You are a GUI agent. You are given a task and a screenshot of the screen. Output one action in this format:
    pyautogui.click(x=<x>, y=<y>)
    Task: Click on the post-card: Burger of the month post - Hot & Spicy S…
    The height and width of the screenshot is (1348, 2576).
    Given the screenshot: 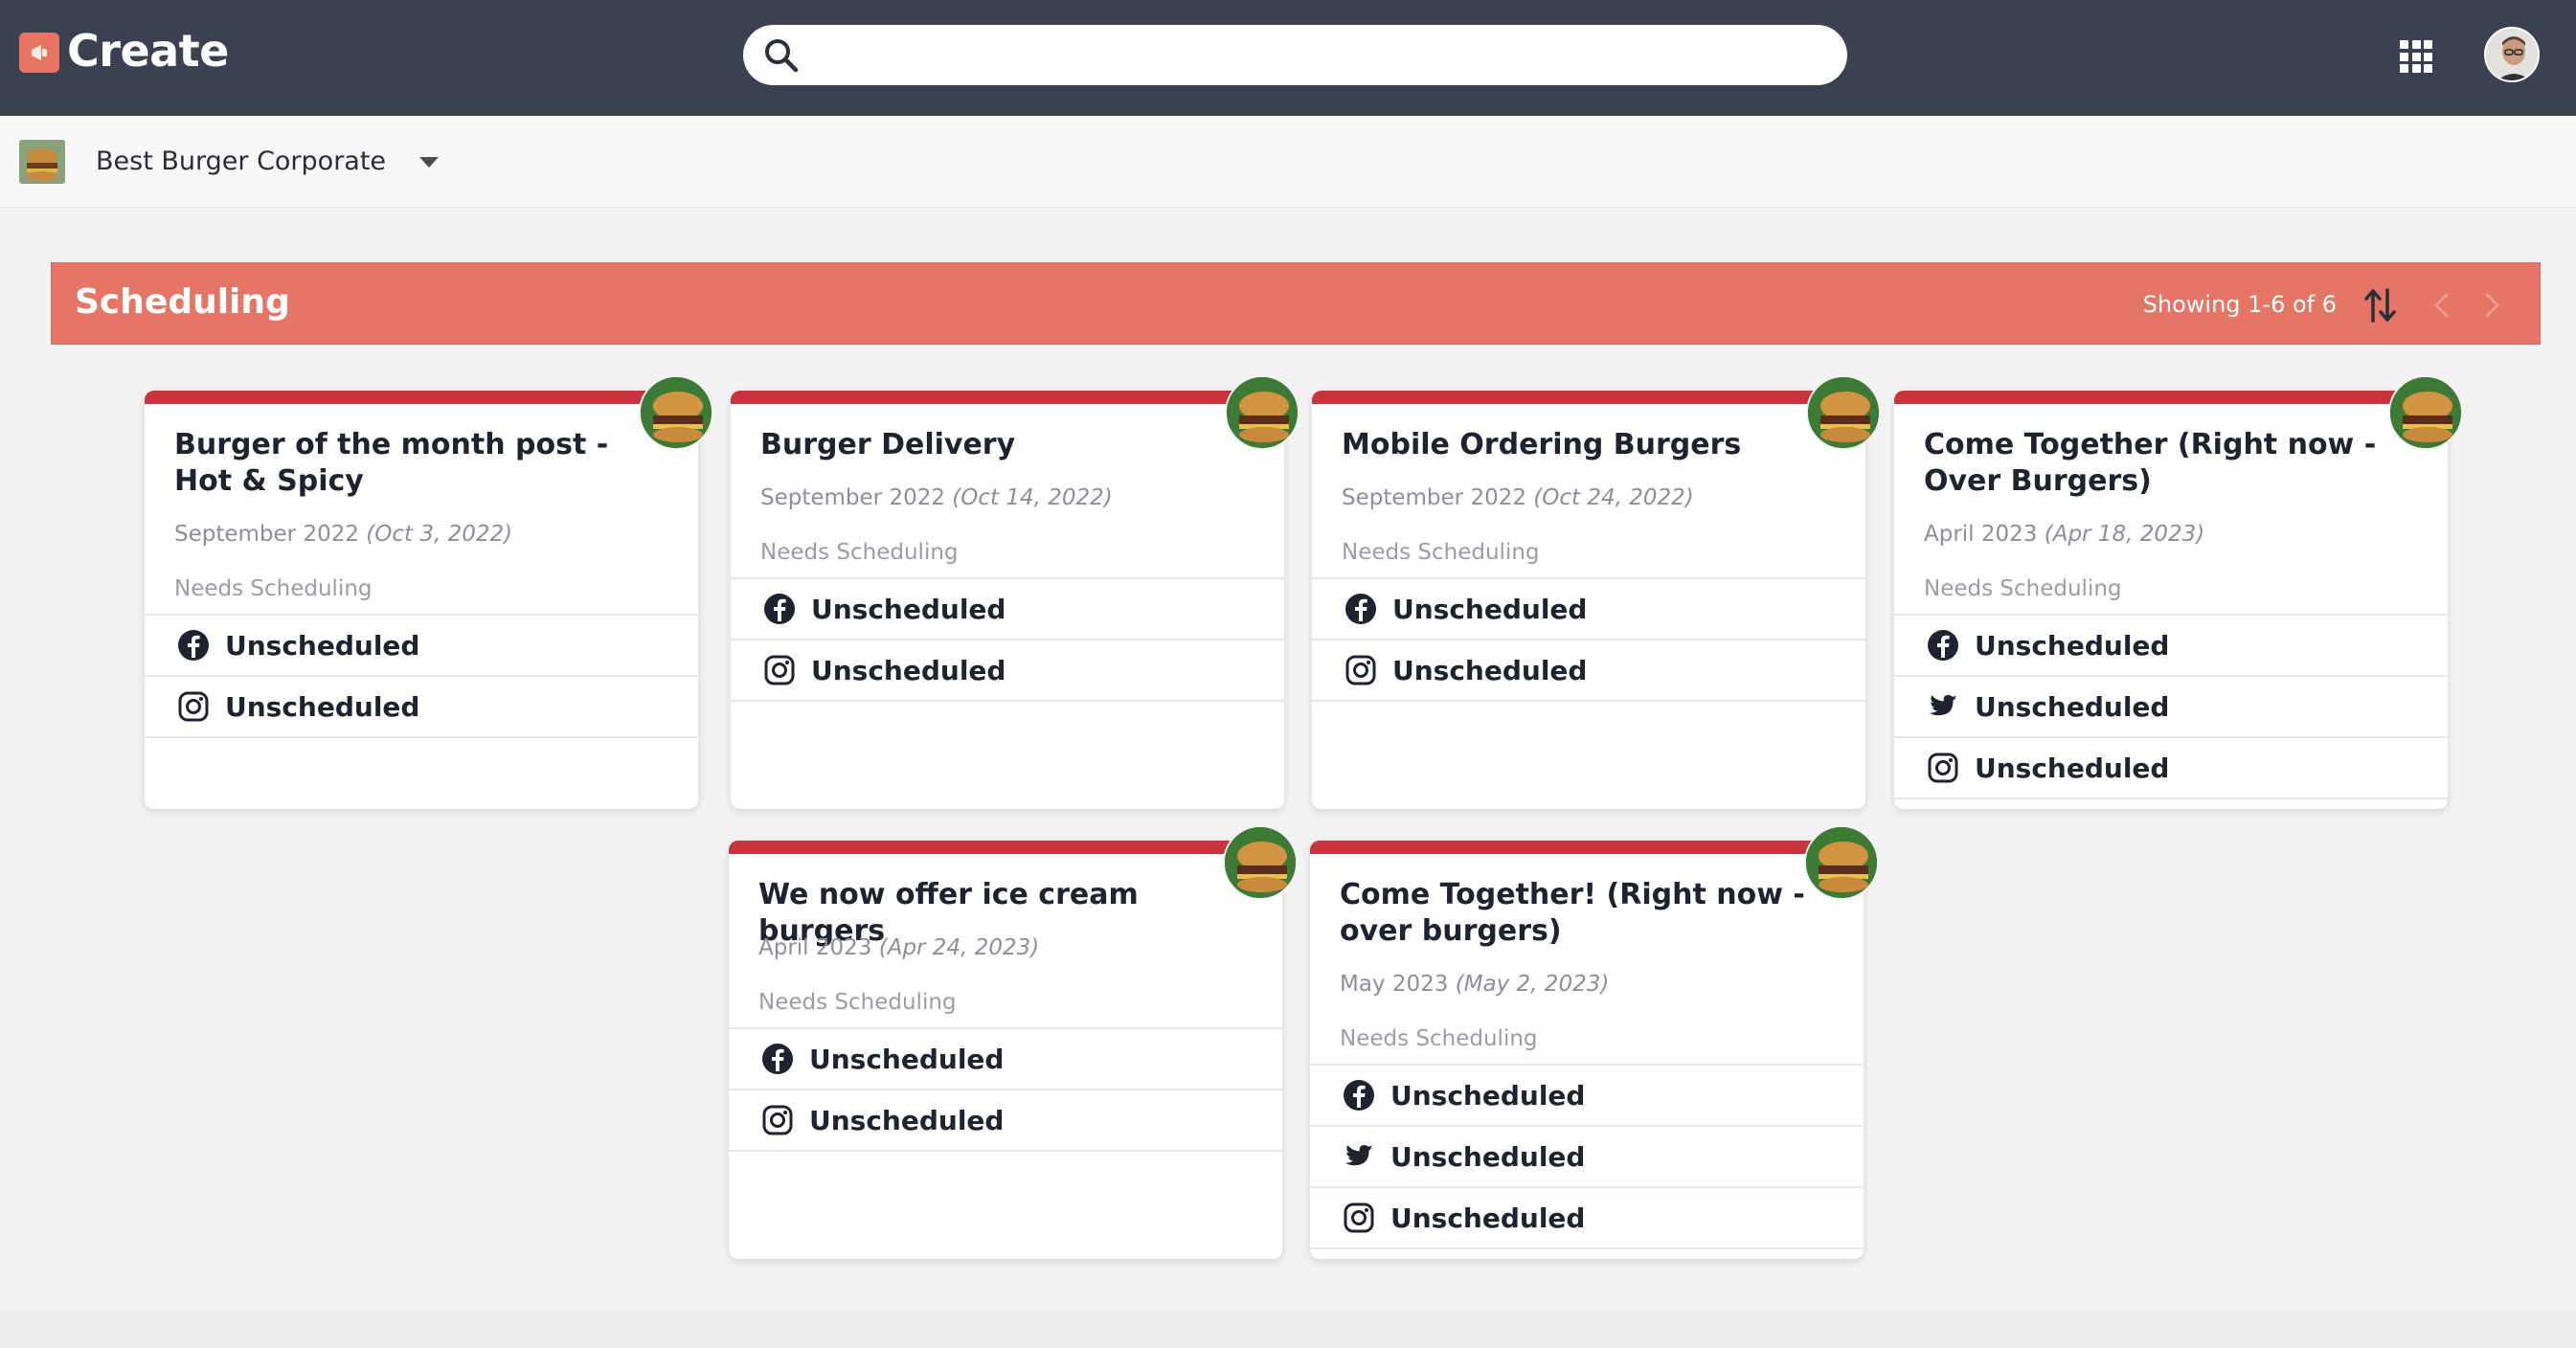 What is the action you would take?
    pyautogui.click(x=429, y=592)
    